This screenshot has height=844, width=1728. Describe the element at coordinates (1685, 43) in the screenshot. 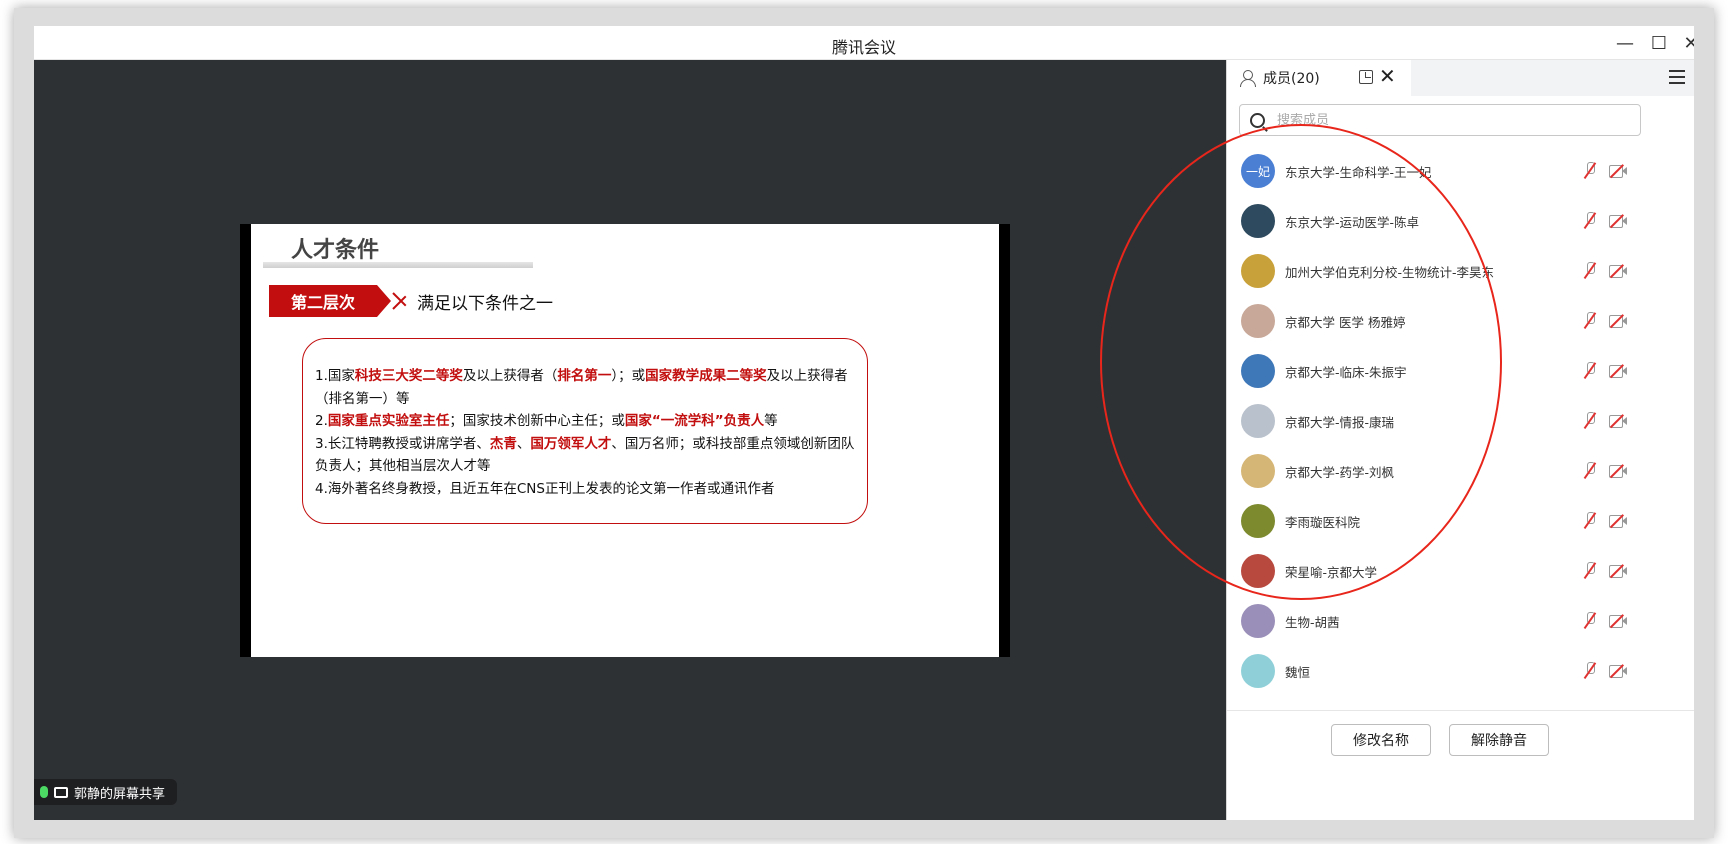

I see `close-icon: ✕` at that location.